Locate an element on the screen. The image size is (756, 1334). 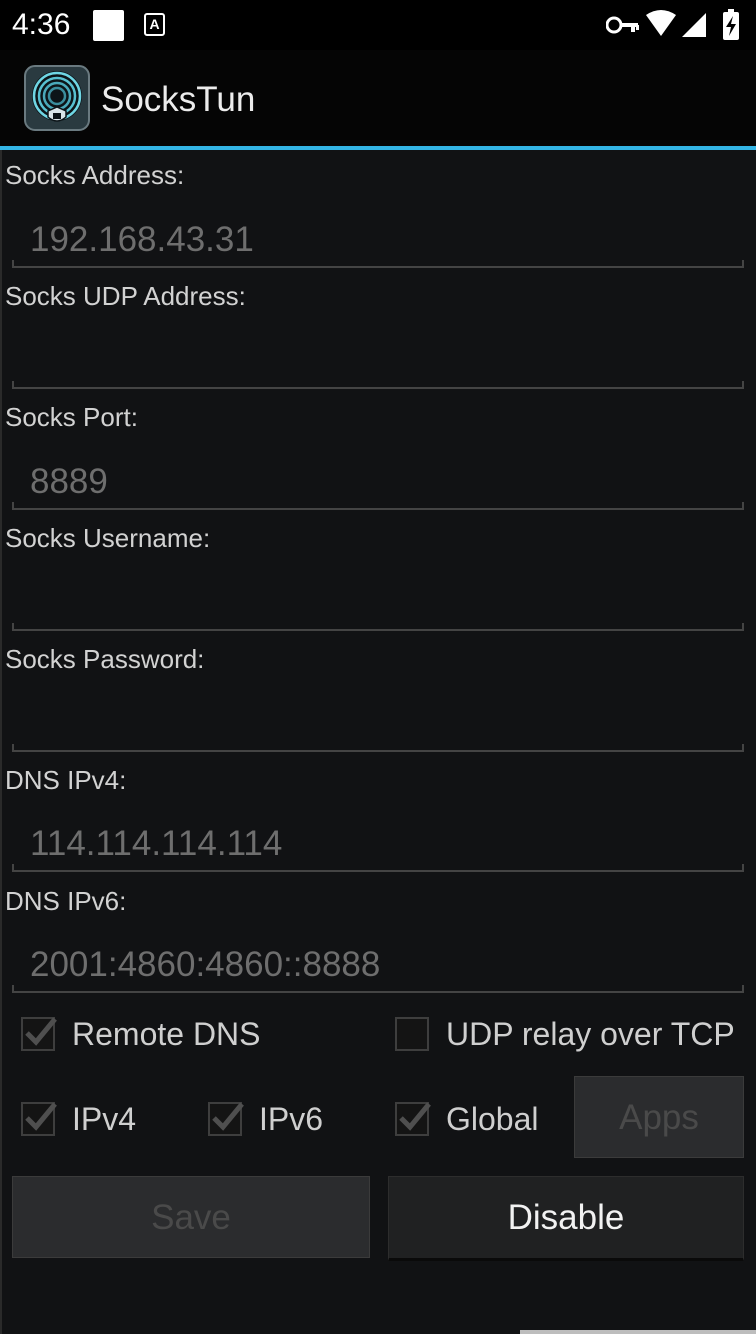
socks-username-field is located at coordinates (378, 601).